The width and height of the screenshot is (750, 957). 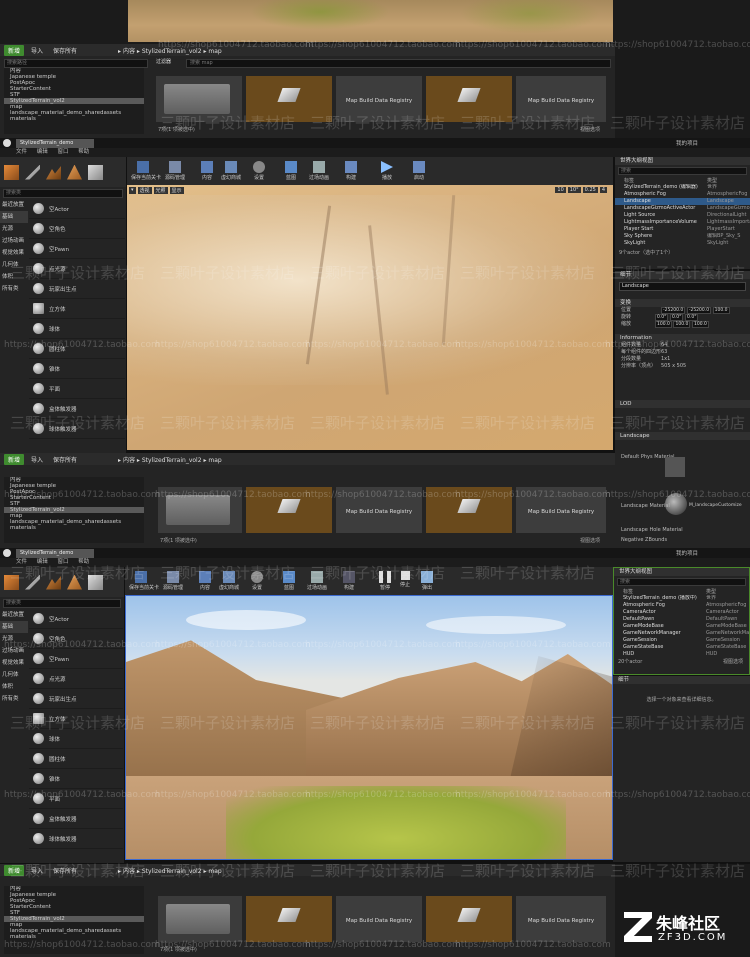 I want to click on outliner-row: SkyLight SkyLight, so click(x=682, y=243).